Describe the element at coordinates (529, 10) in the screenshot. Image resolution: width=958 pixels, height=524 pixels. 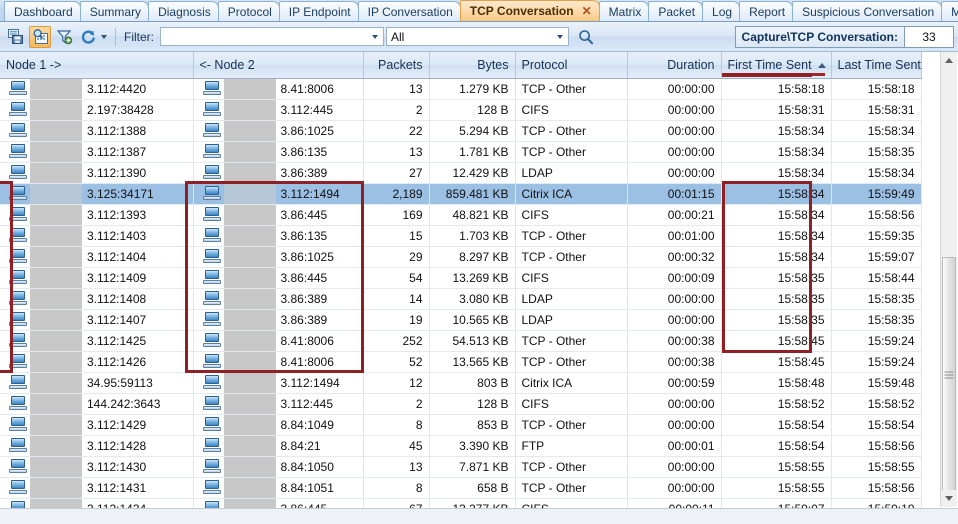
I see `tab-tcp-conversation: TCP Conversation ✕` at that location.